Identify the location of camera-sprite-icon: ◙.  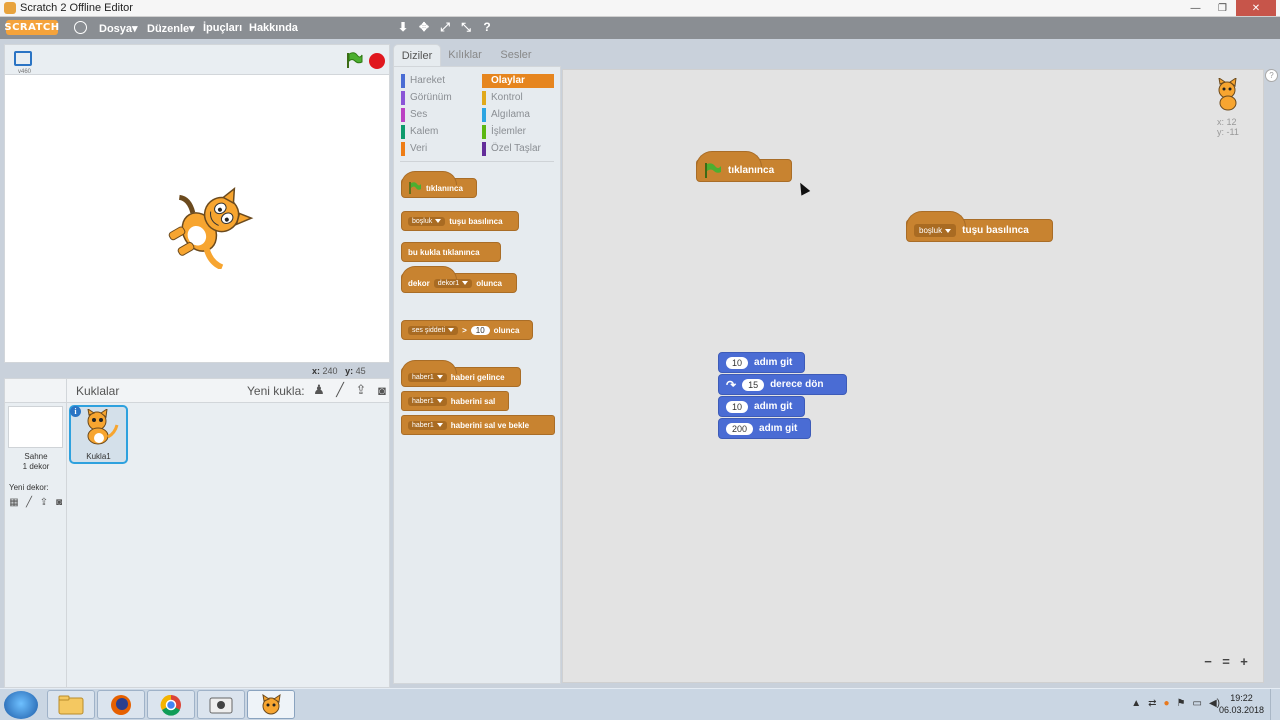
(382, 390).